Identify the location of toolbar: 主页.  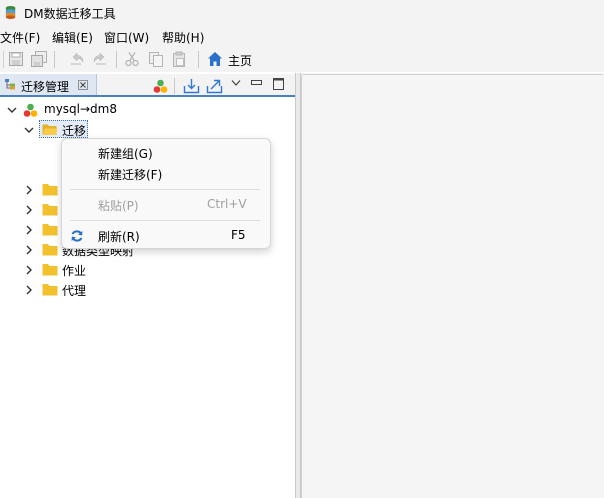
(302, 59).